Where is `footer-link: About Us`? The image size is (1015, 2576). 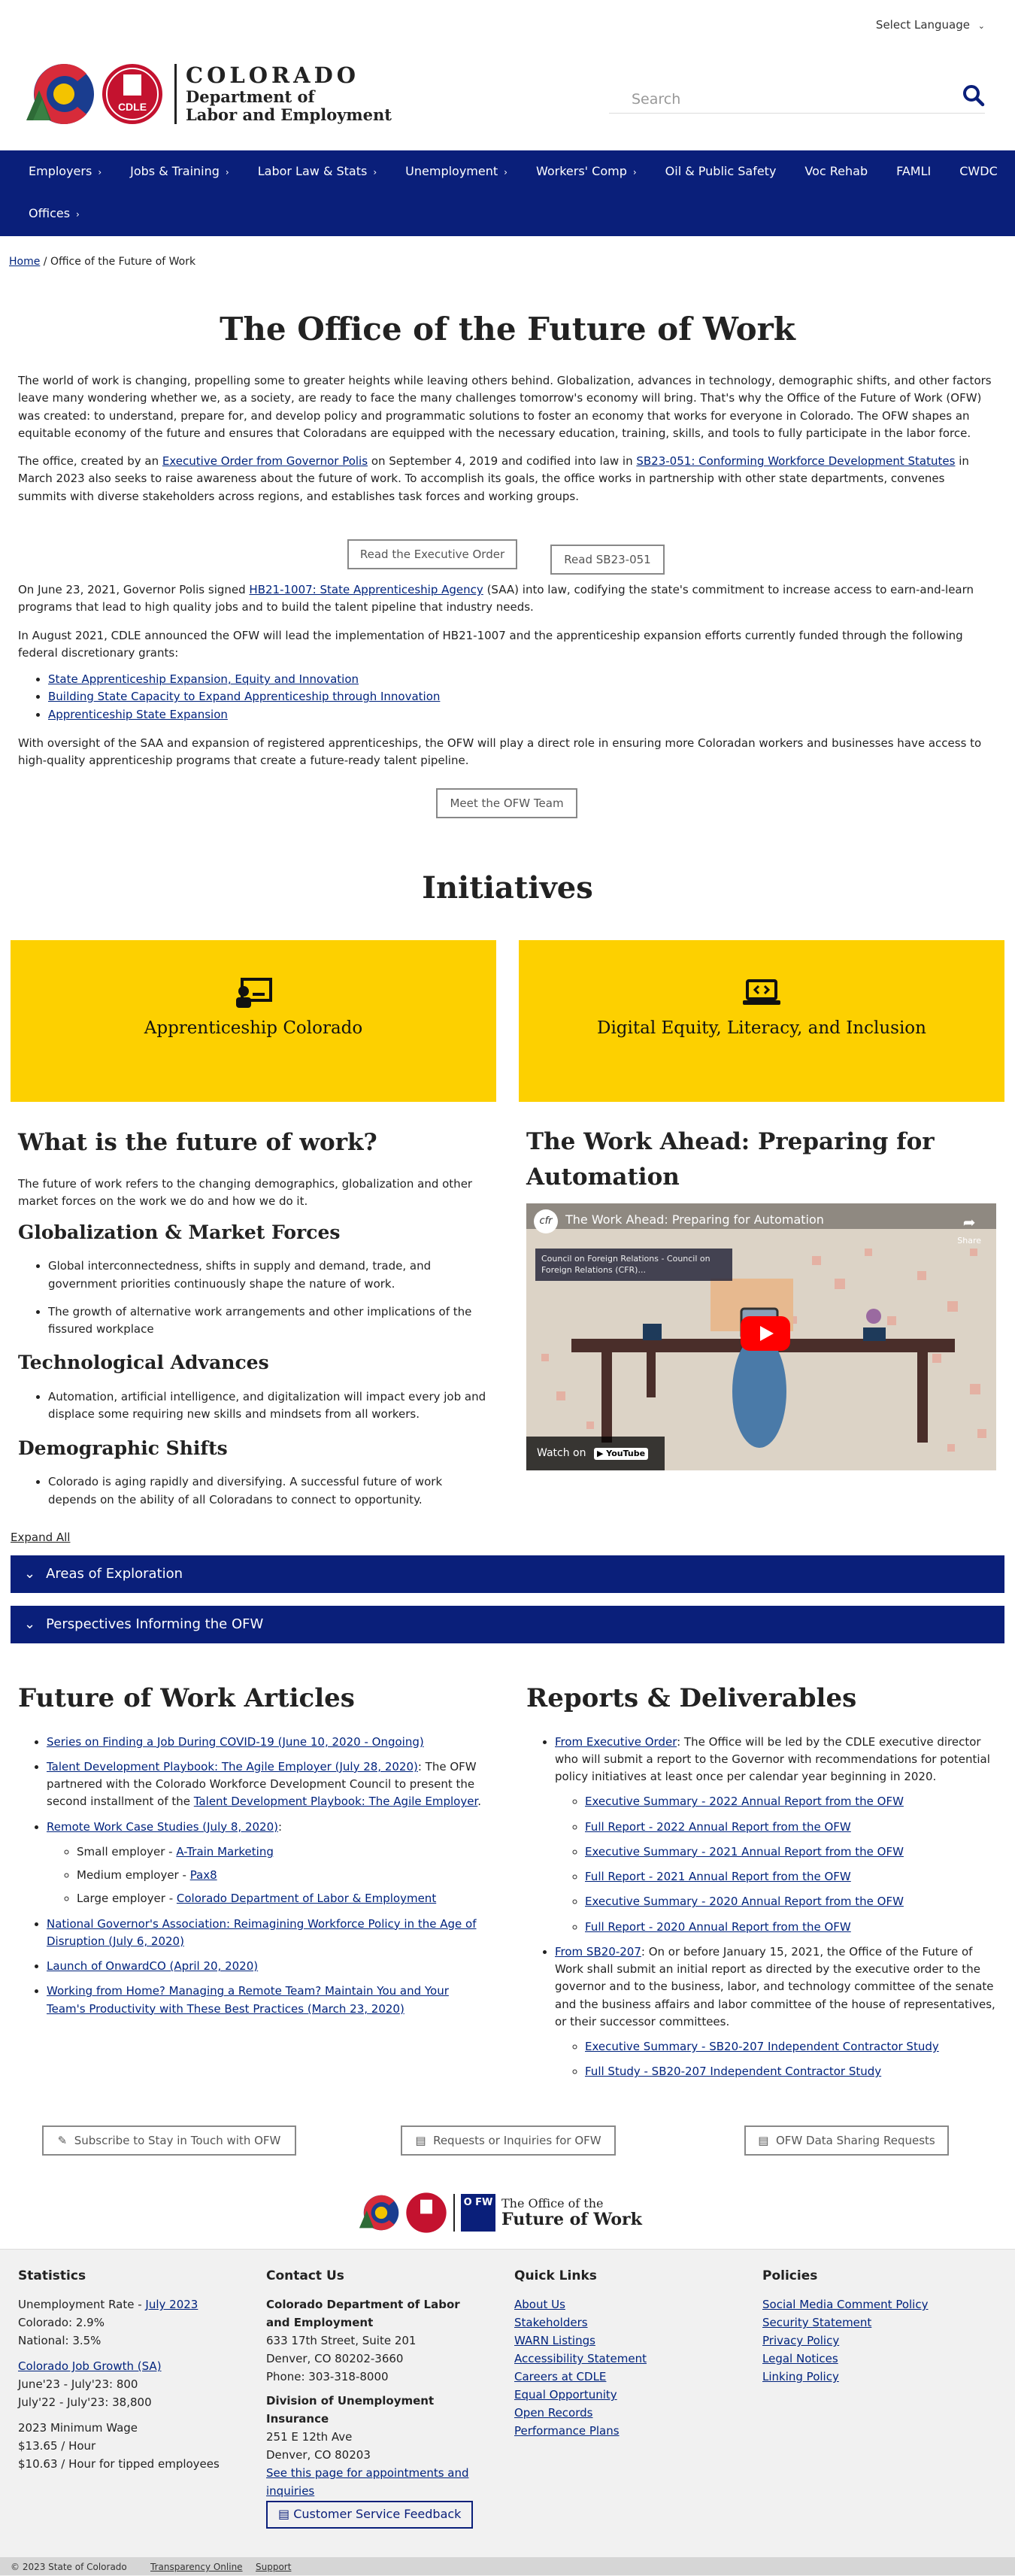 footer-link: About Us is located at coordinates (539, 2304).